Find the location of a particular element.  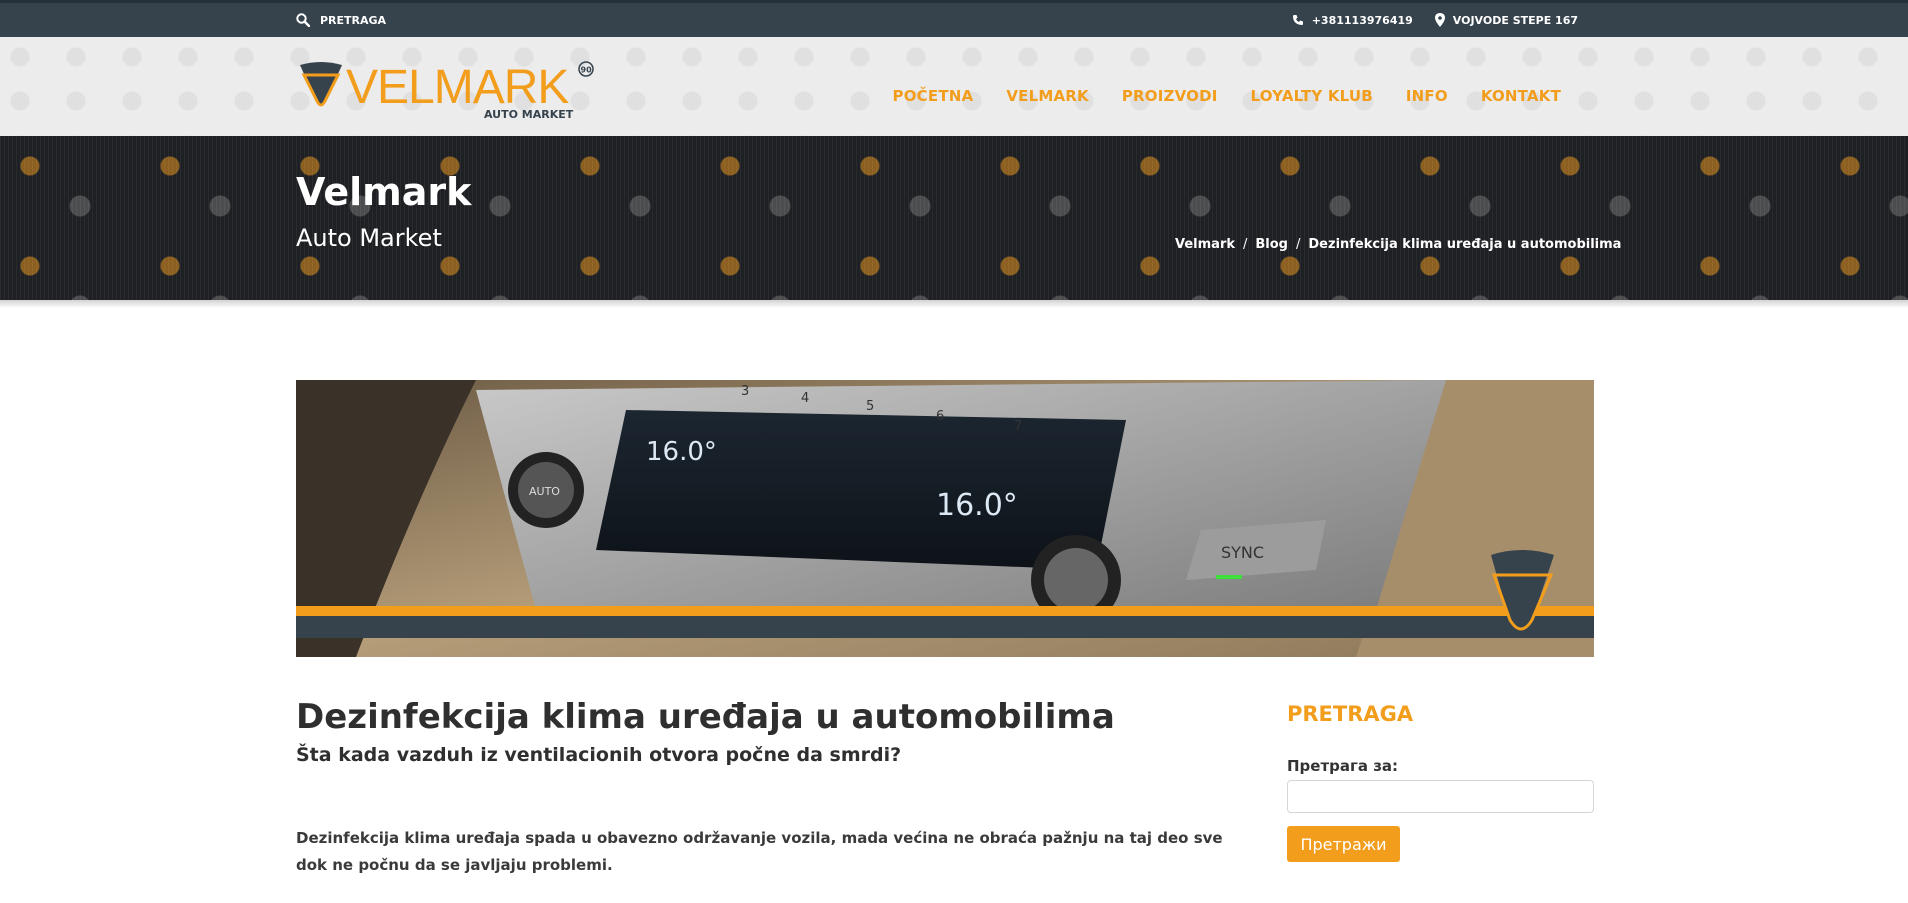

nav-item-loyalty-klub: LOYALTY KLUB is located at coordinates (1312, 96).